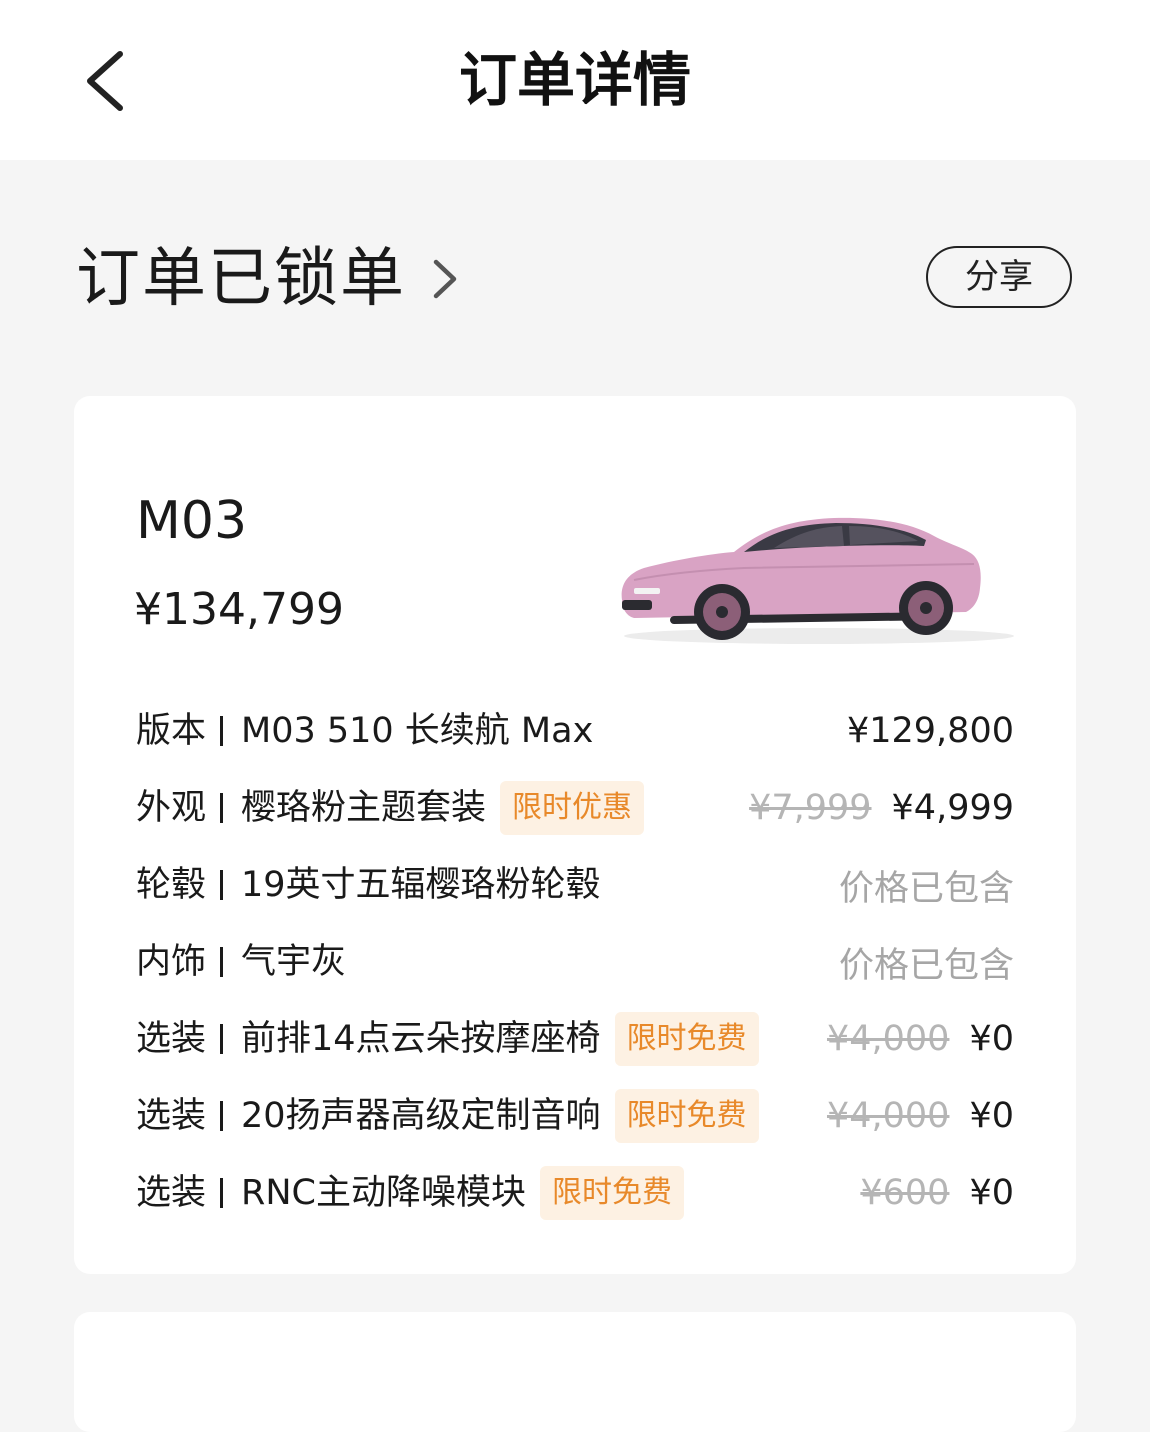 The height and width of the screenshot is (1432, 1150). Describe the element at coordinates (192, 521) in the screenshot. I see `car-model-name: M03` at that location.